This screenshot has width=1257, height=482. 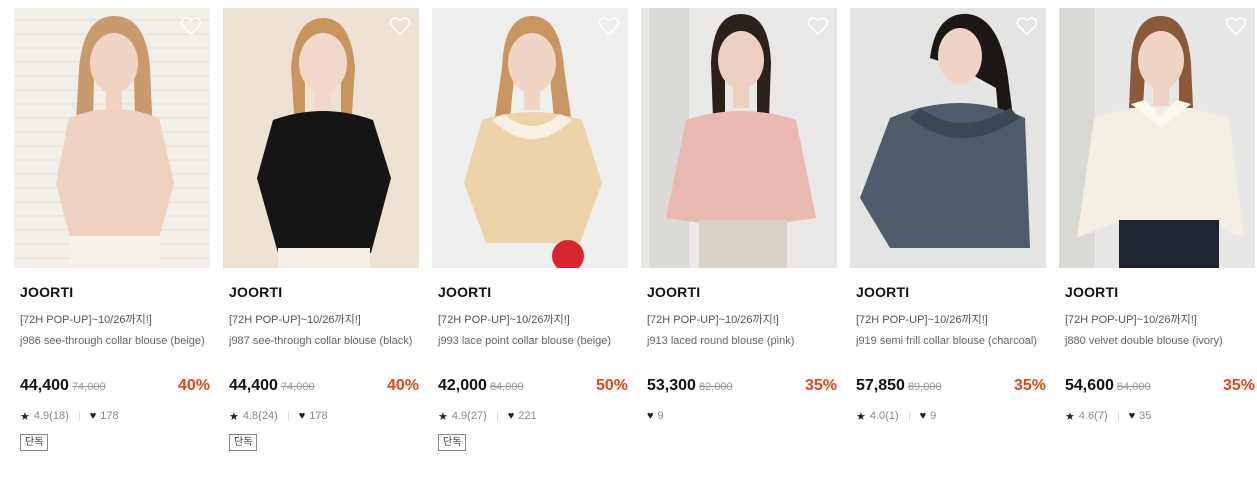 I want to click on like-count: 9, so click(x=660, y=416).